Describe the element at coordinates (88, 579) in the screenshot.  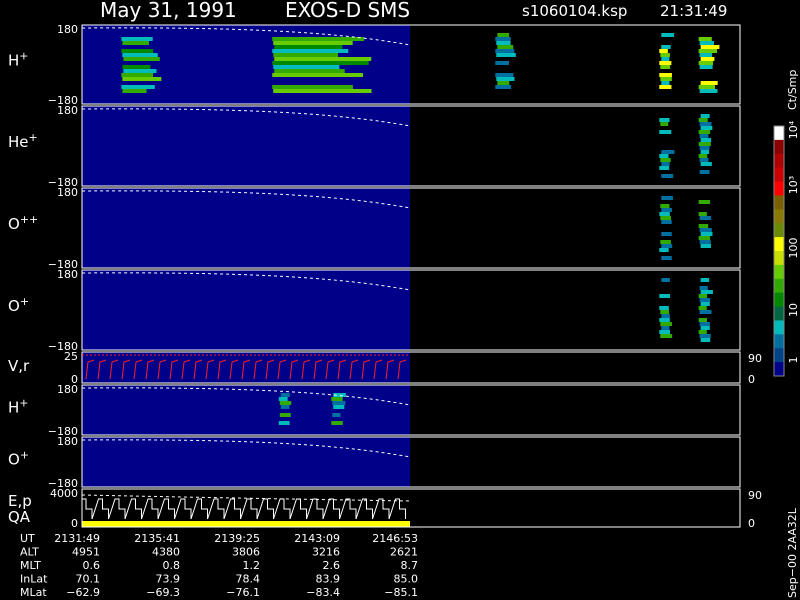
I see `footer-cell: 70.1` at that location.